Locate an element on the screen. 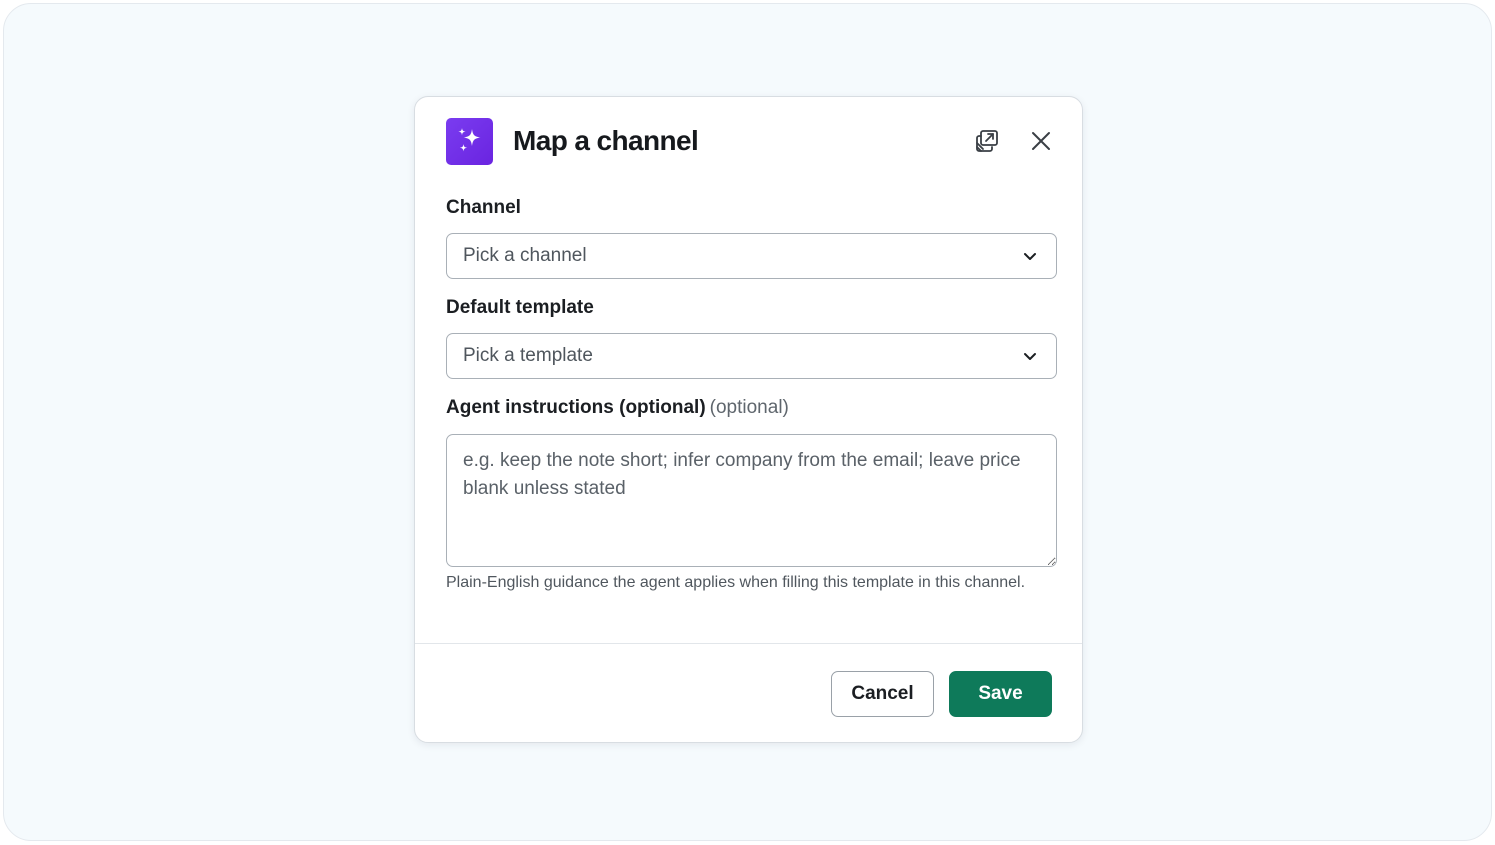 This screenshot has width=1495, height=845. channel-select: Pick a channel is located at coordinates (751, 256).